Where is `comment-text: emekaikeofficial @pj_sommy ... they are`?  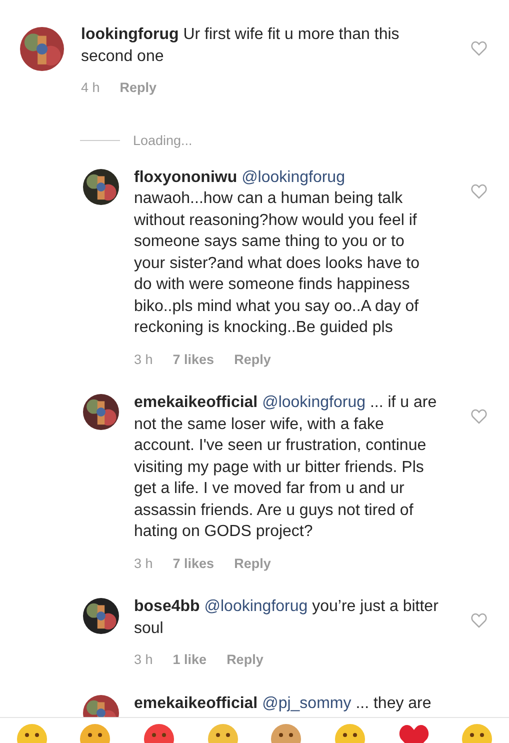
comment-text: emekaikeofficial @pj_sommy ... they are is located at coordinates (283, 704).